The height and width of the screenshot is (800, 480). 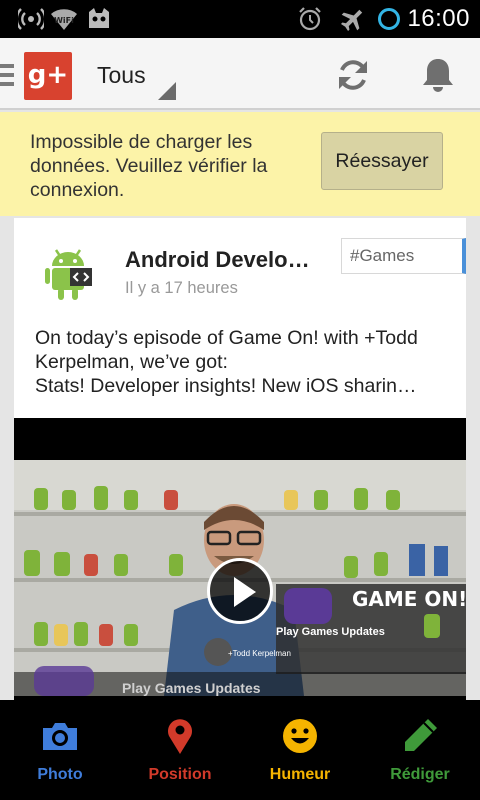 I want to click on menu-icon, so click(x=7, y=75).